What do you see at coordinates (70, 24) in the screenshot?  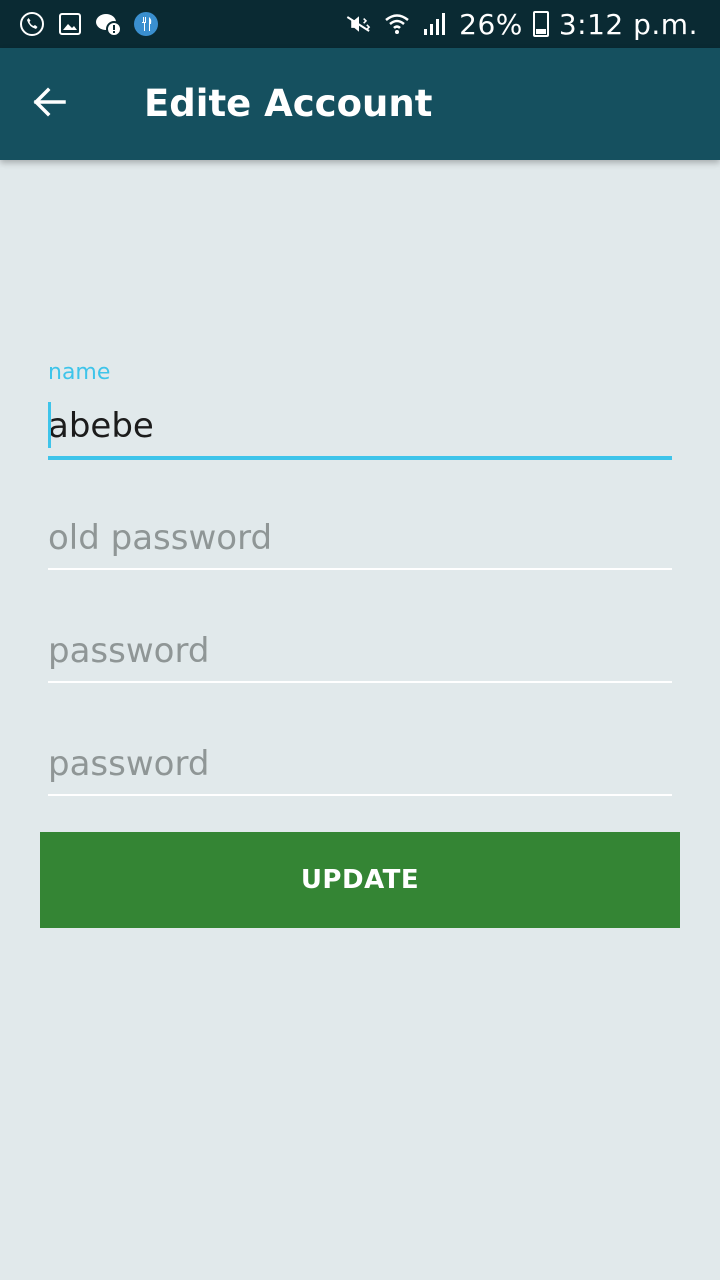 I see `gallery-icon` at bounding box center [70, 24].